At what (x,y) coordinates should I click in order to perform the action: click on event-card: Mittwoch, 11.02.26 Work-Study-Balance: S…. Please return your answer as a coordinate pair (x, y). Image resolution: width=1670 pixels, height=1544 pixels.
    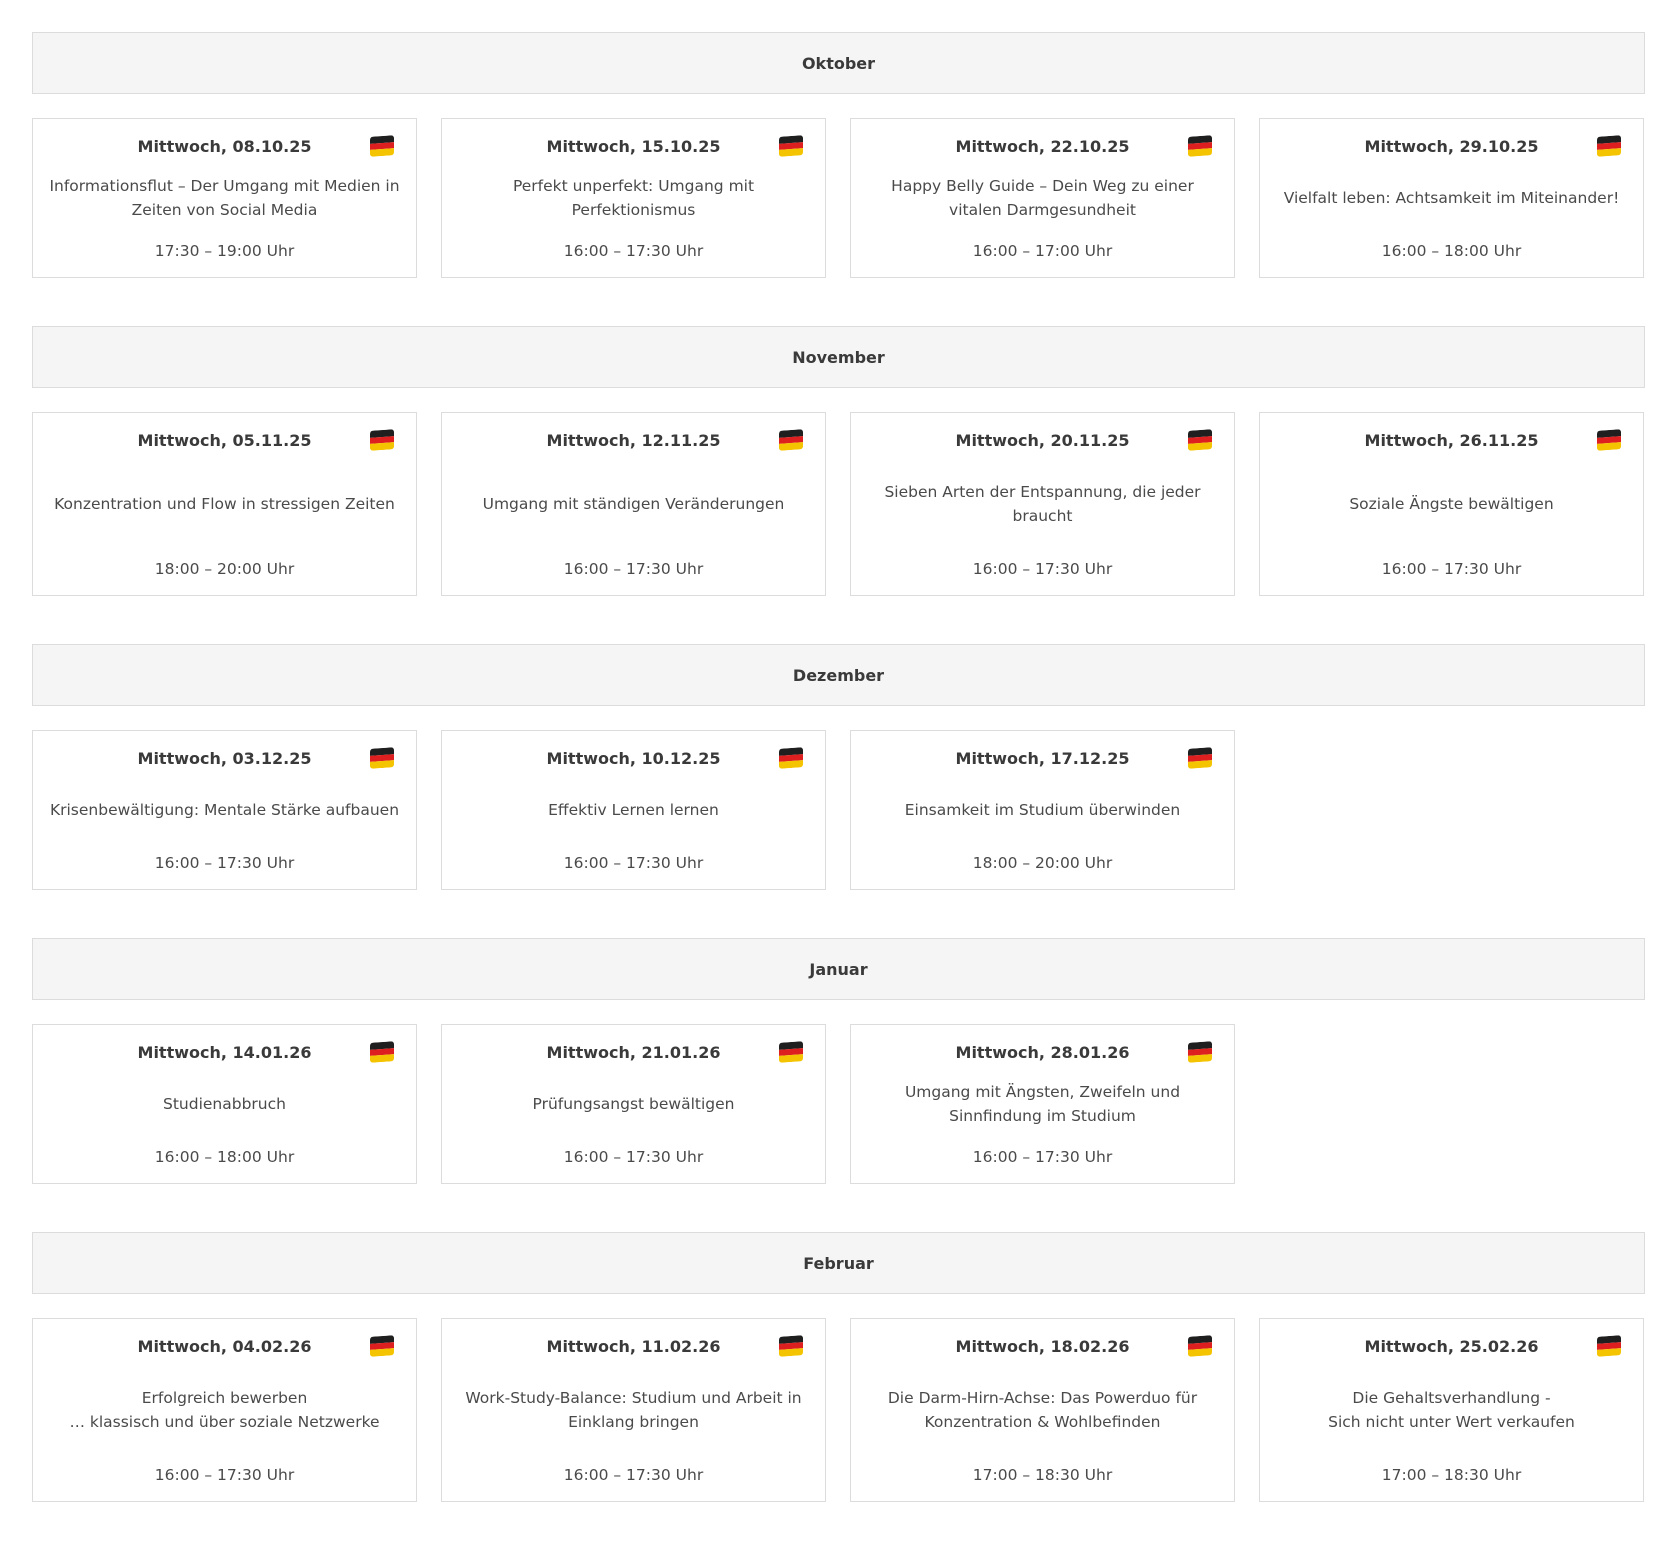
    Looking at the image, I should click on (633, 1410).